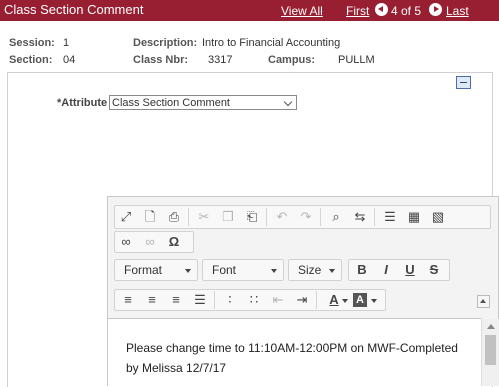 The image size is (499, 387). I want to click on align-center-icon: ≡, so click(152, 300).